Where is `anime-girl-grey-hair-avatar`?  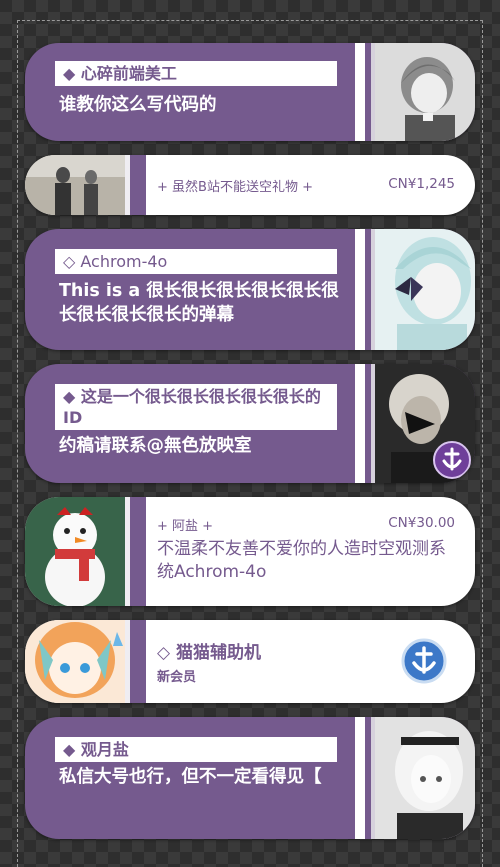
anime-girl-grey-hair-avatar is located at coordinates (425, 92).